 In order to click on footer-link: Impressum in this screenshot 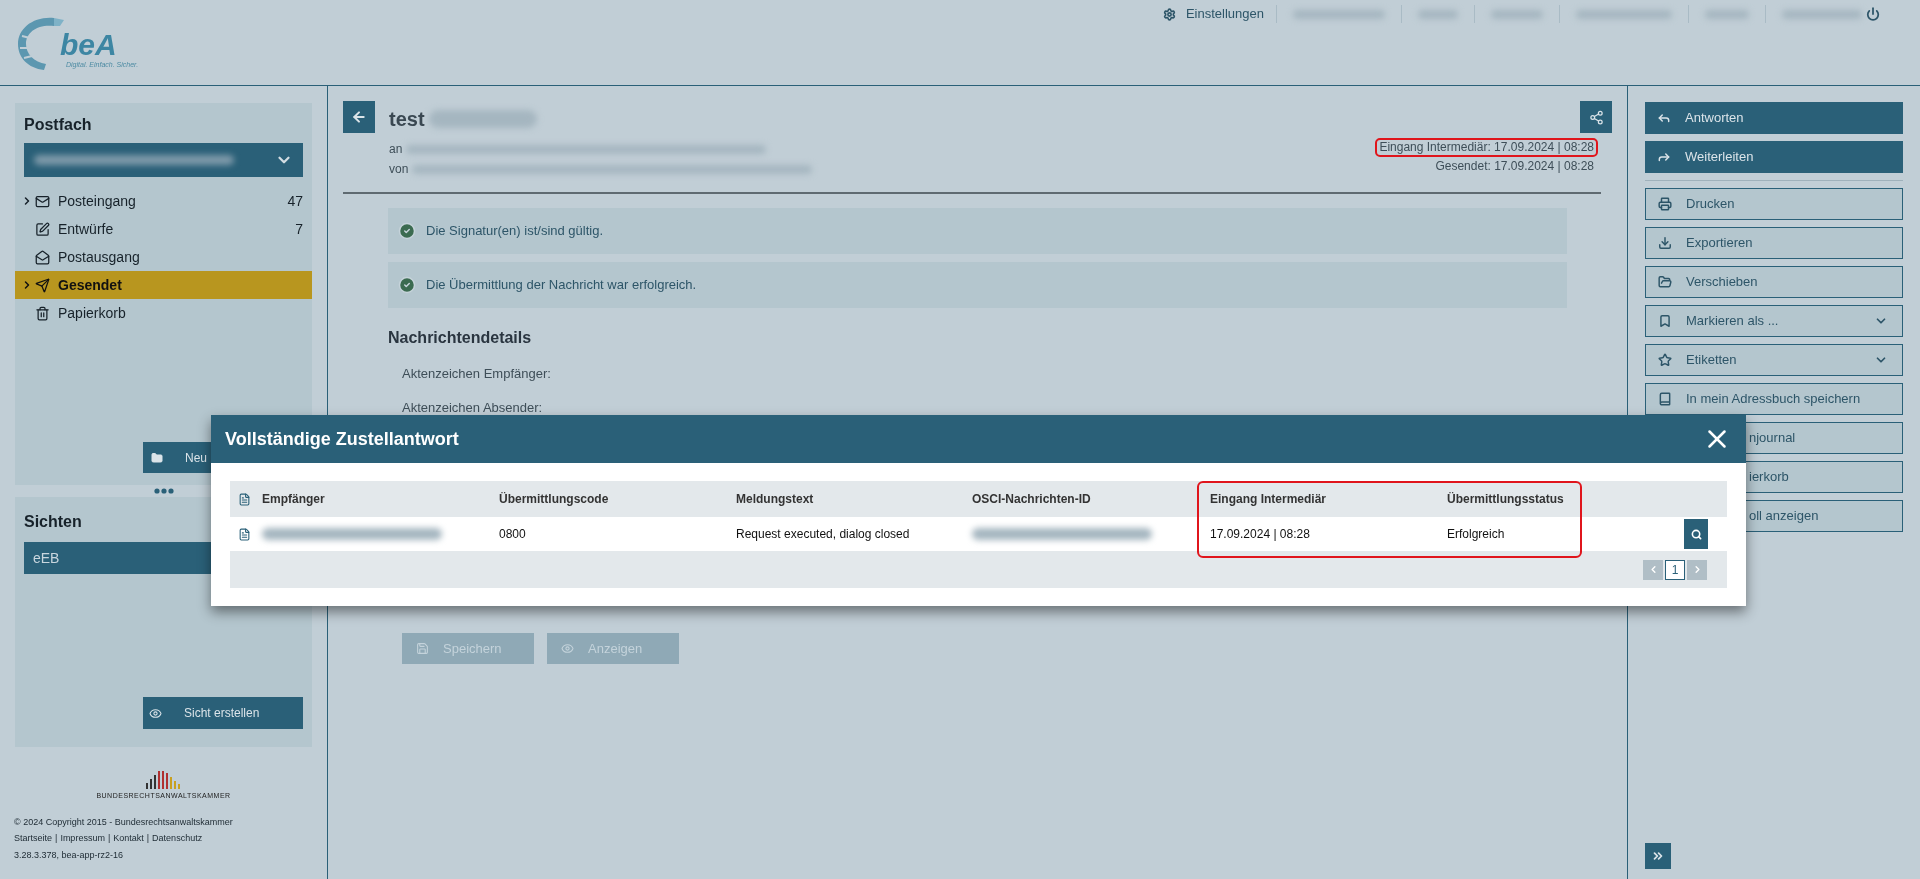, I will do `click(82, 839)`.